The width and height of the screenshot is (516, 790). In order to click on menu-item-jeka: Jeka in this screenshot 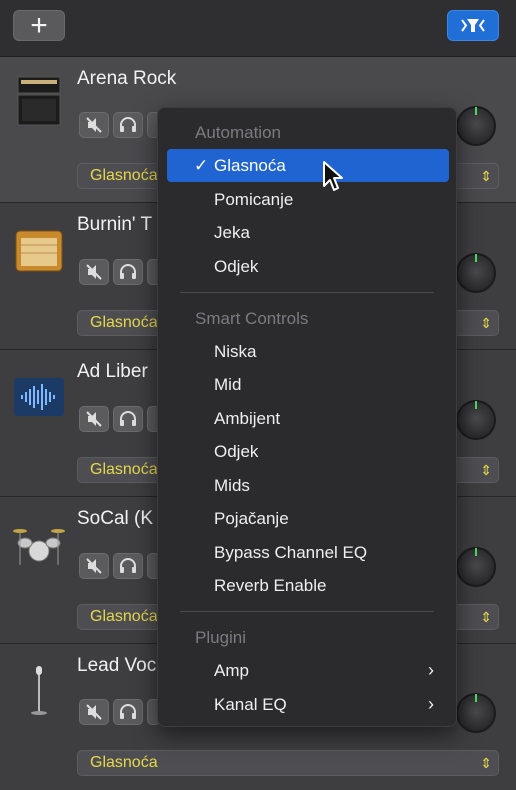, I will do `click(307, 232)`.